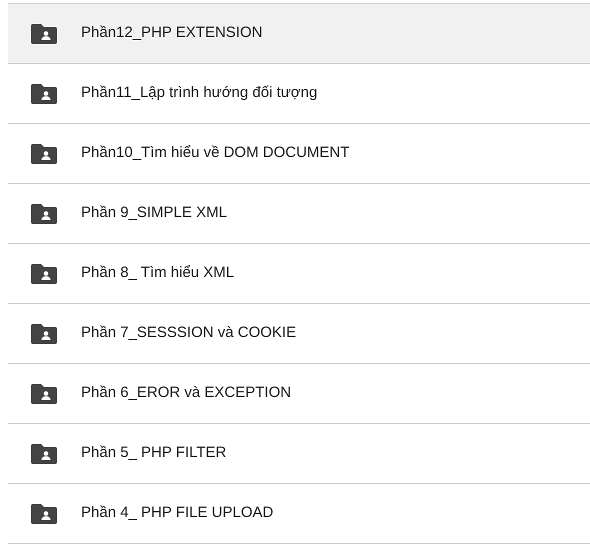 This screenshot has width=590, height=551. Describe the element at coordinates (154, 213) in the screenshot. I see `folder-name: Phần 9_SIMPLE XML` at that location.